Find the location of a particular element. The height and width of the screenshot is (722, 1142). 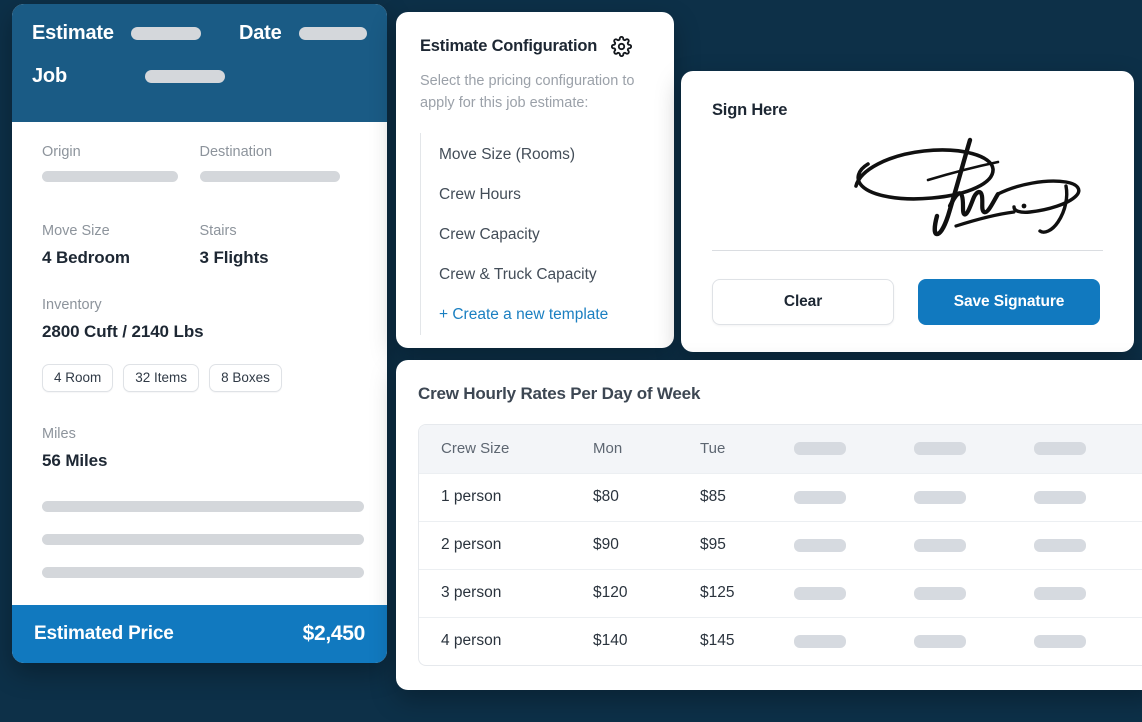

create-new-template-link: + Create a new template is located at coordinates (536, 315).